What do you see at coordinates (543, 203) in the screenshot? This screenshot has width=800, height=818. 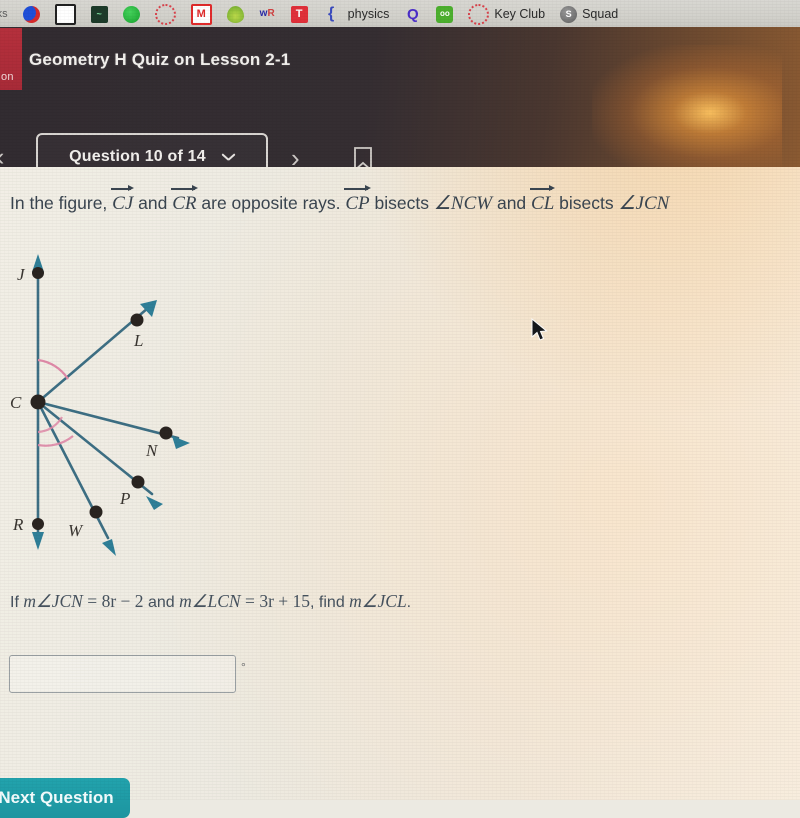 I see `ray-cl-label: CL` at bounding box center [543, 203].